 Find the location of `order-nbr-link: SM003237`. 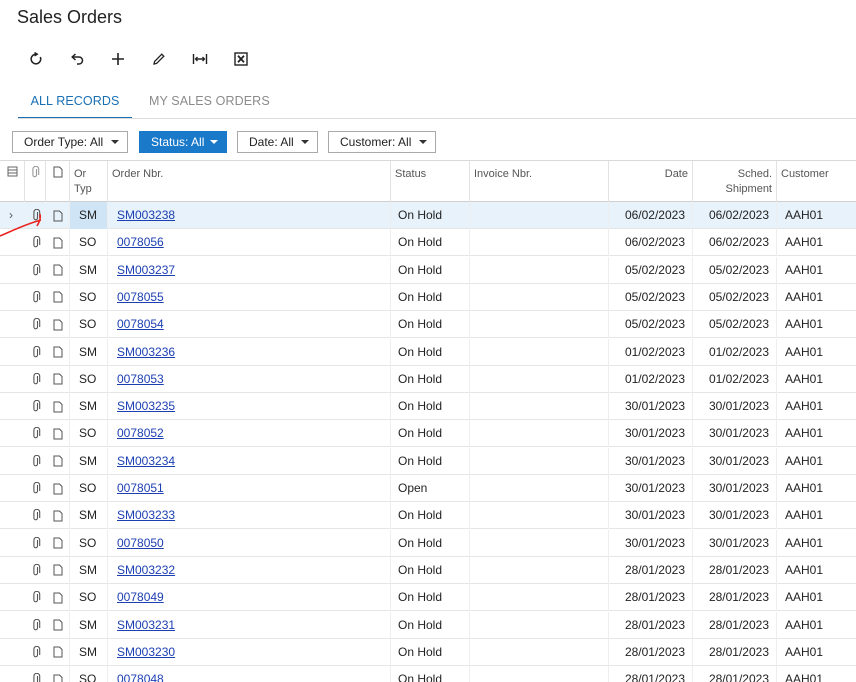

order-nbr-link: SM003237 is located at coordinates (146, 270).